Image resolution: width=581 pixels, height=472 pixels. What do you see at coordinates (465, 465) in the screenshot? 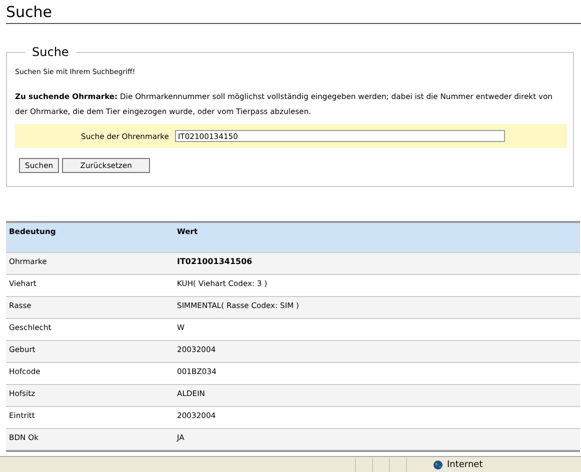
I see `status-zone: Internet` at bounding box center [465, 465].